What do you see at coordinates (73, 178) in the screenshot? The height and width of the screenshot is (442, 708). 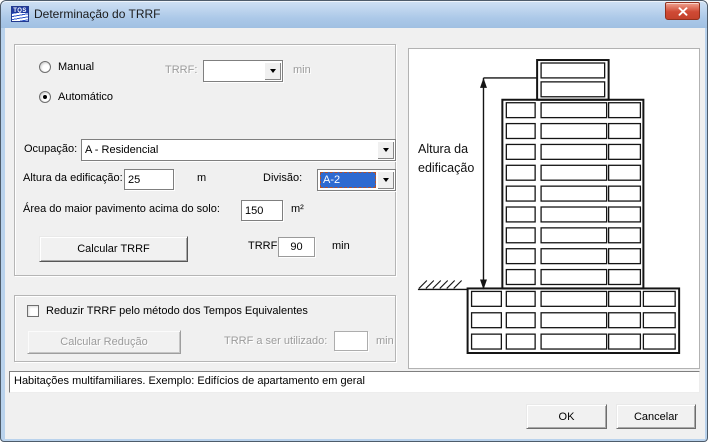 I see `altura-label: Altura da edificação:` at bounding box center [73, 178].